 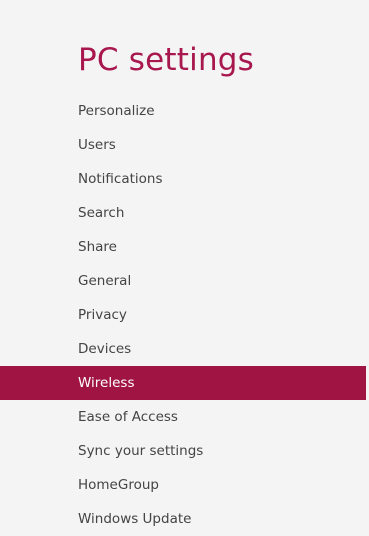 I want to click on nav-item-share: Share, so click(x=184, y=247).